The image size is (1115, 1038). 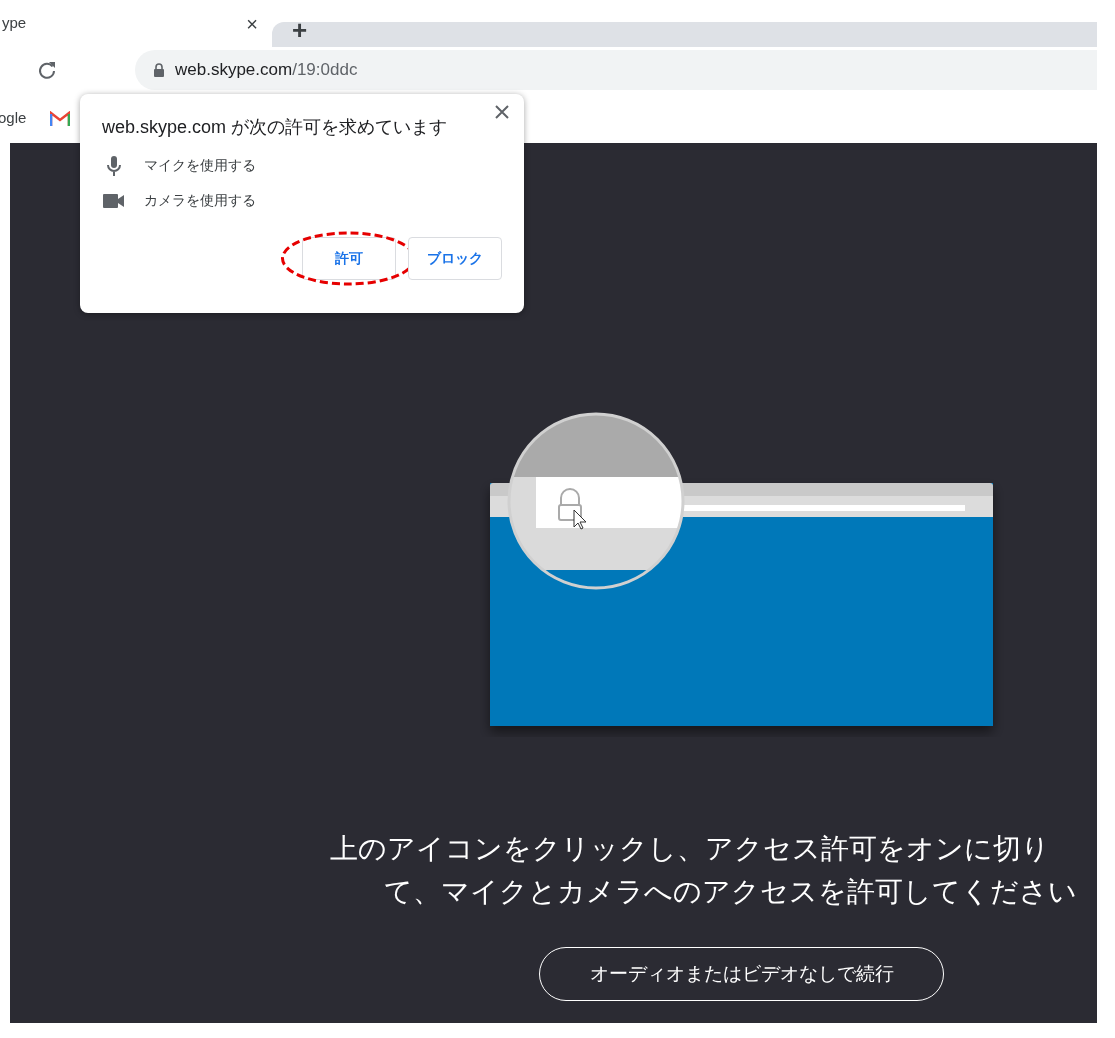 What do you see at coordinates (159, 70) in the screenshot?
I see `lock-icon` at bounding box center [159, 70].